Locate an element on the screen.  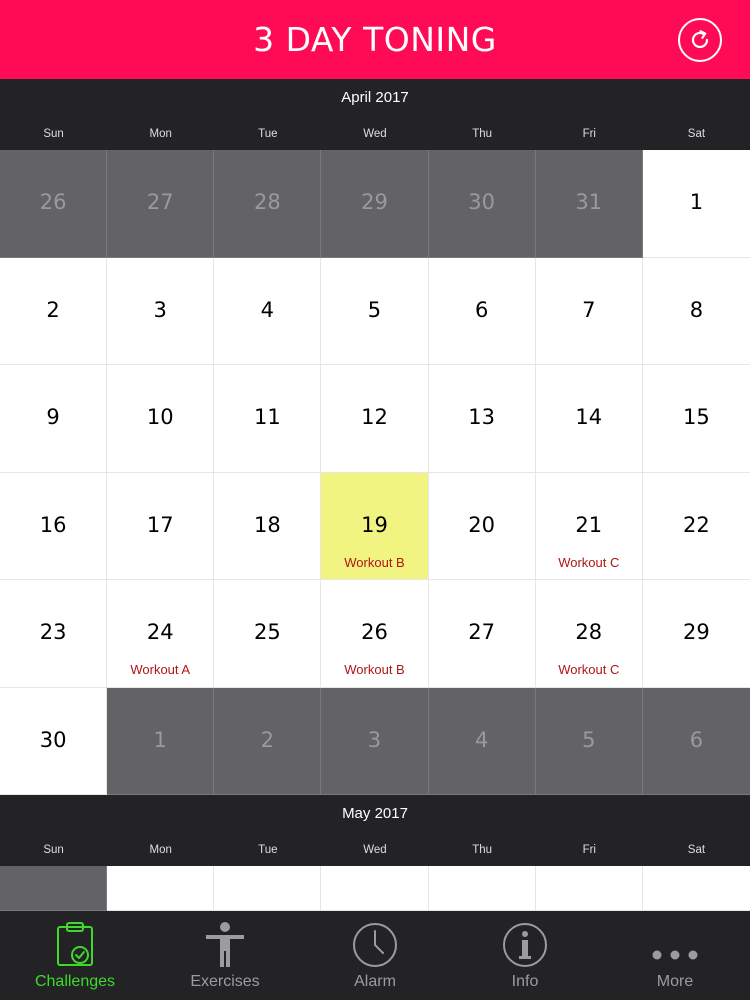
day-cell: 21 Workout C is located at coordinates (589, 526).